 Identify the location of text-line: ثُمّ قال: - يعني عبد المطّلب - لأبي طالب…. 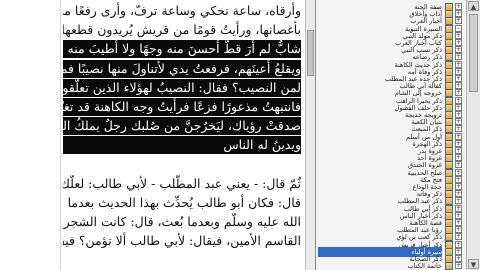
(182, 183).